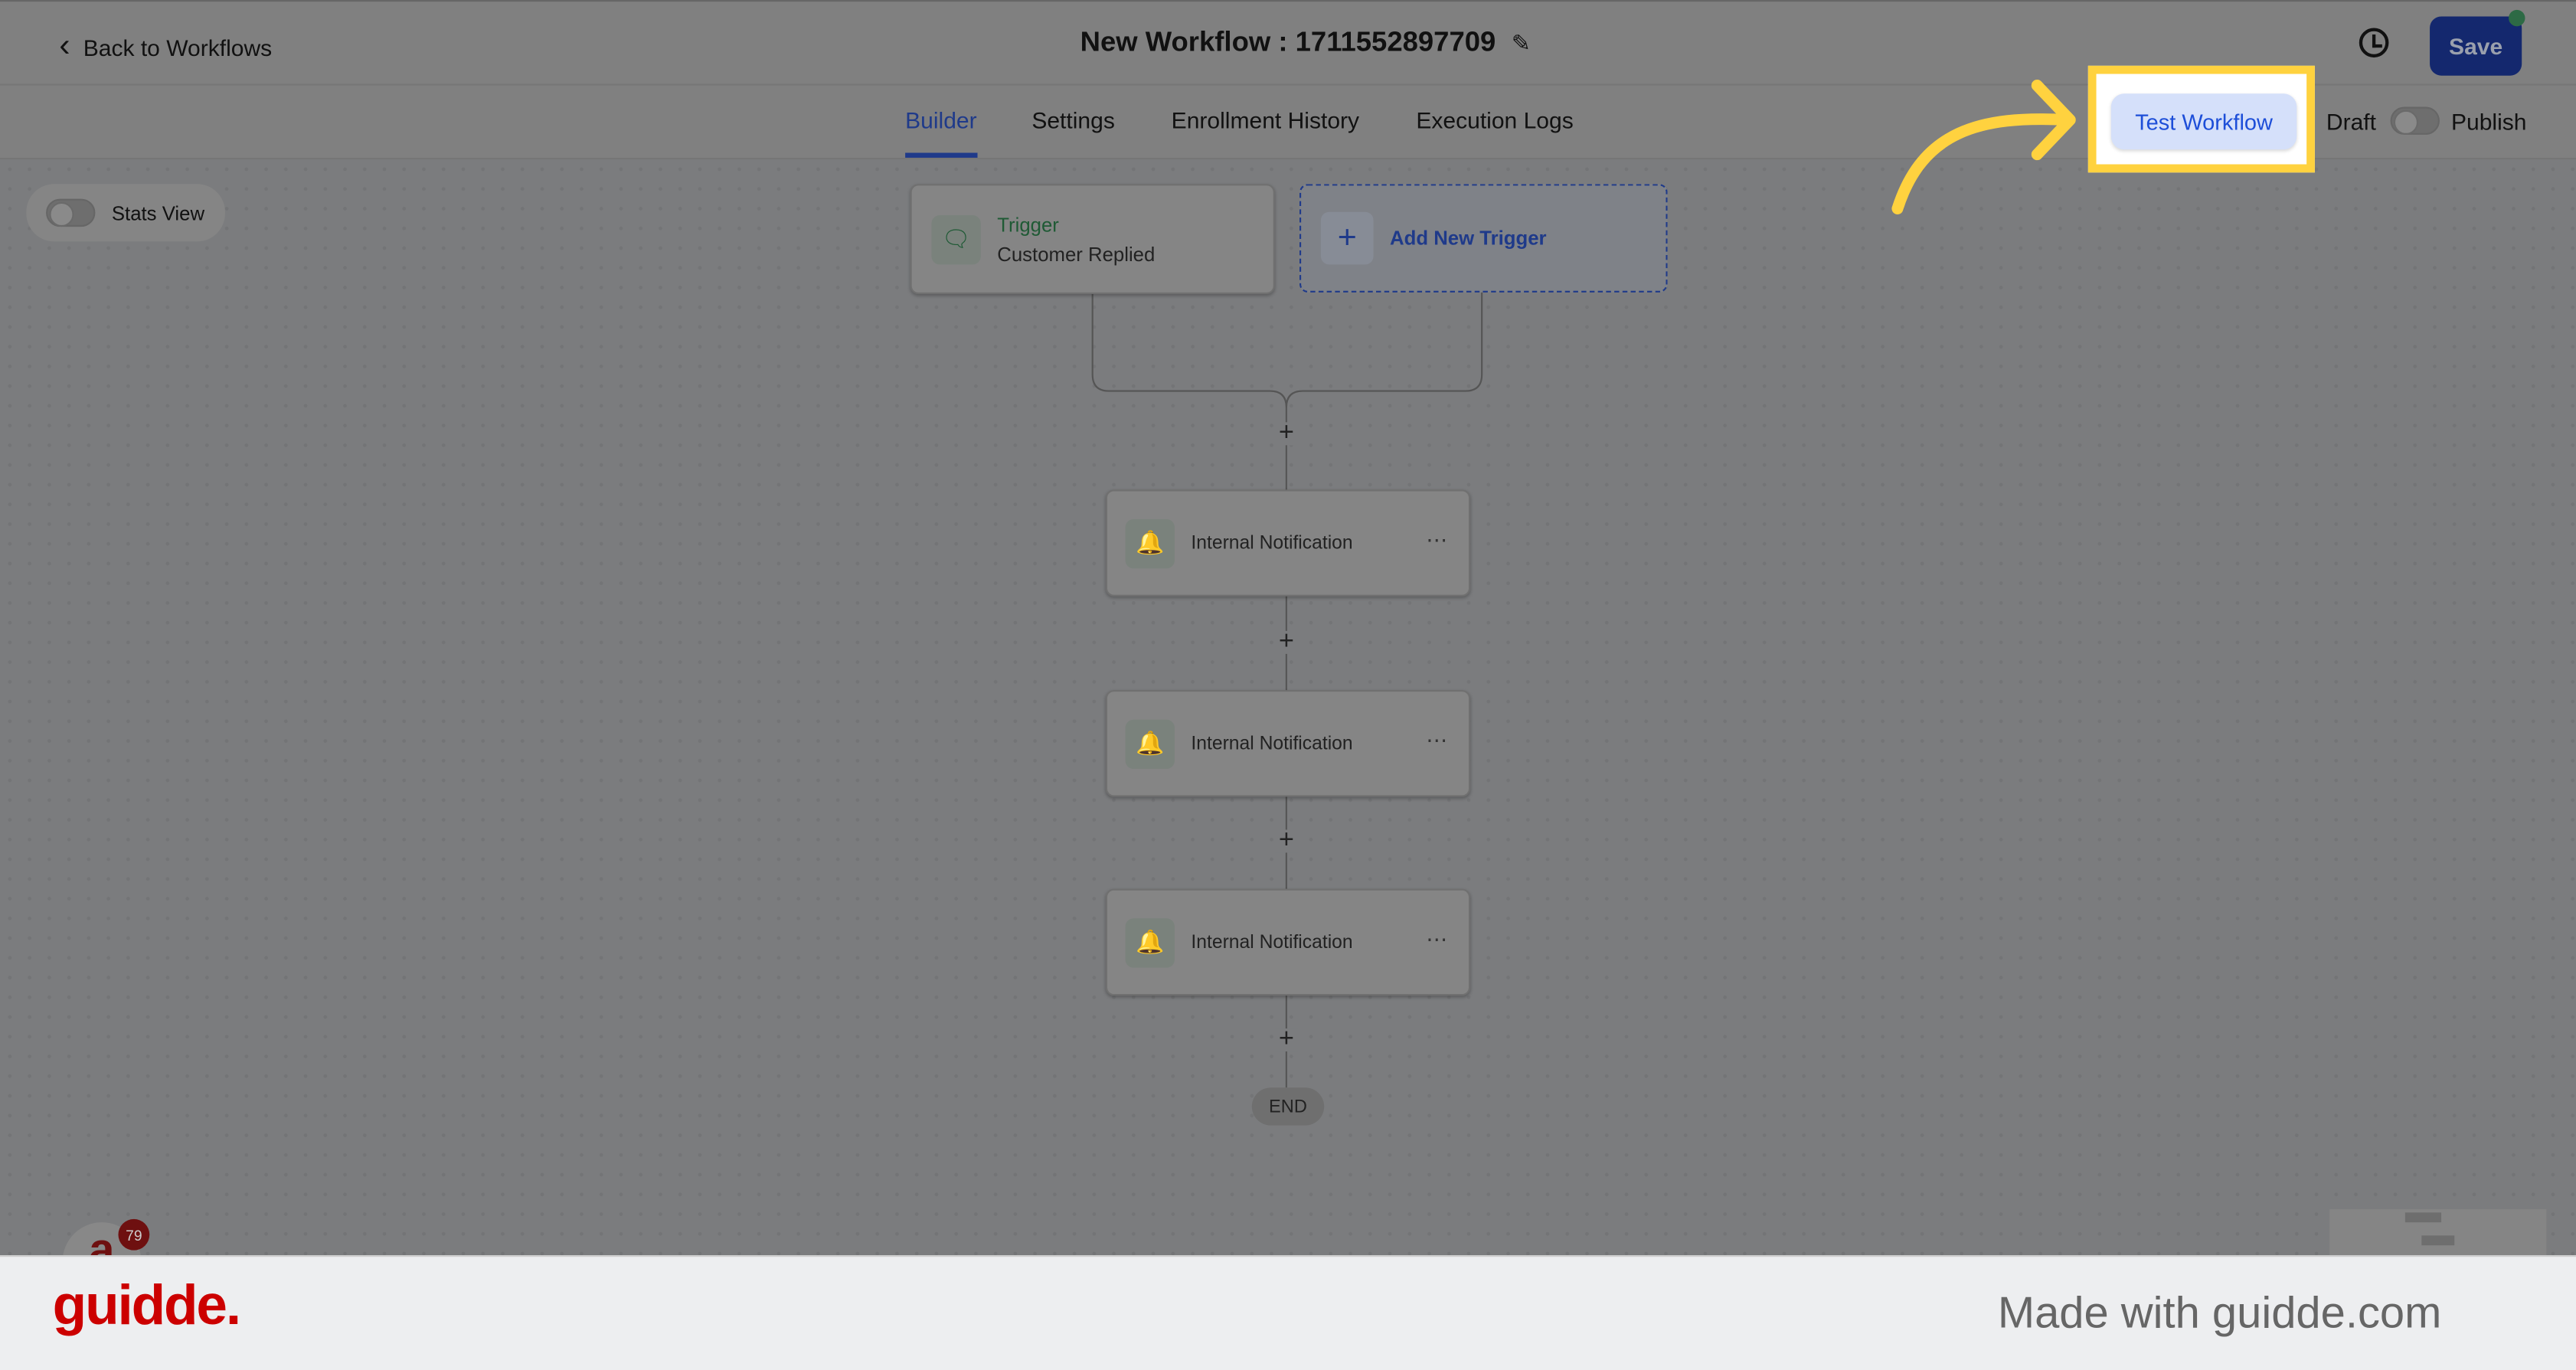 The width and height of the screenshot is (2576, 1370). What do you see at coordinates (1076, 254) in the screenshot?
I see `trigger-subtitle: Customer Replied` at bounding box center [1076, 254].